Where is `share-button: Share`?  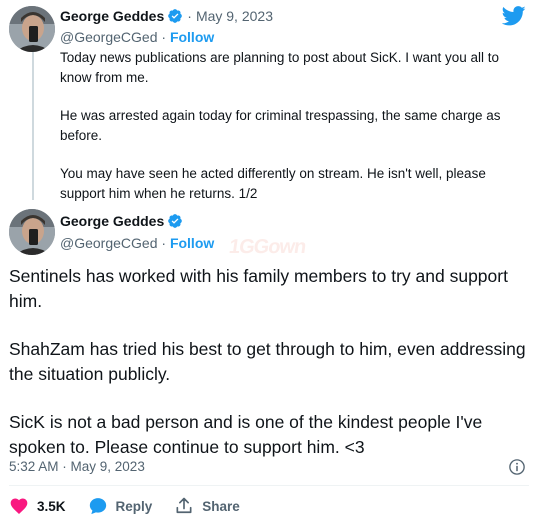 share-button: Share is located at coordinates (207, 506).